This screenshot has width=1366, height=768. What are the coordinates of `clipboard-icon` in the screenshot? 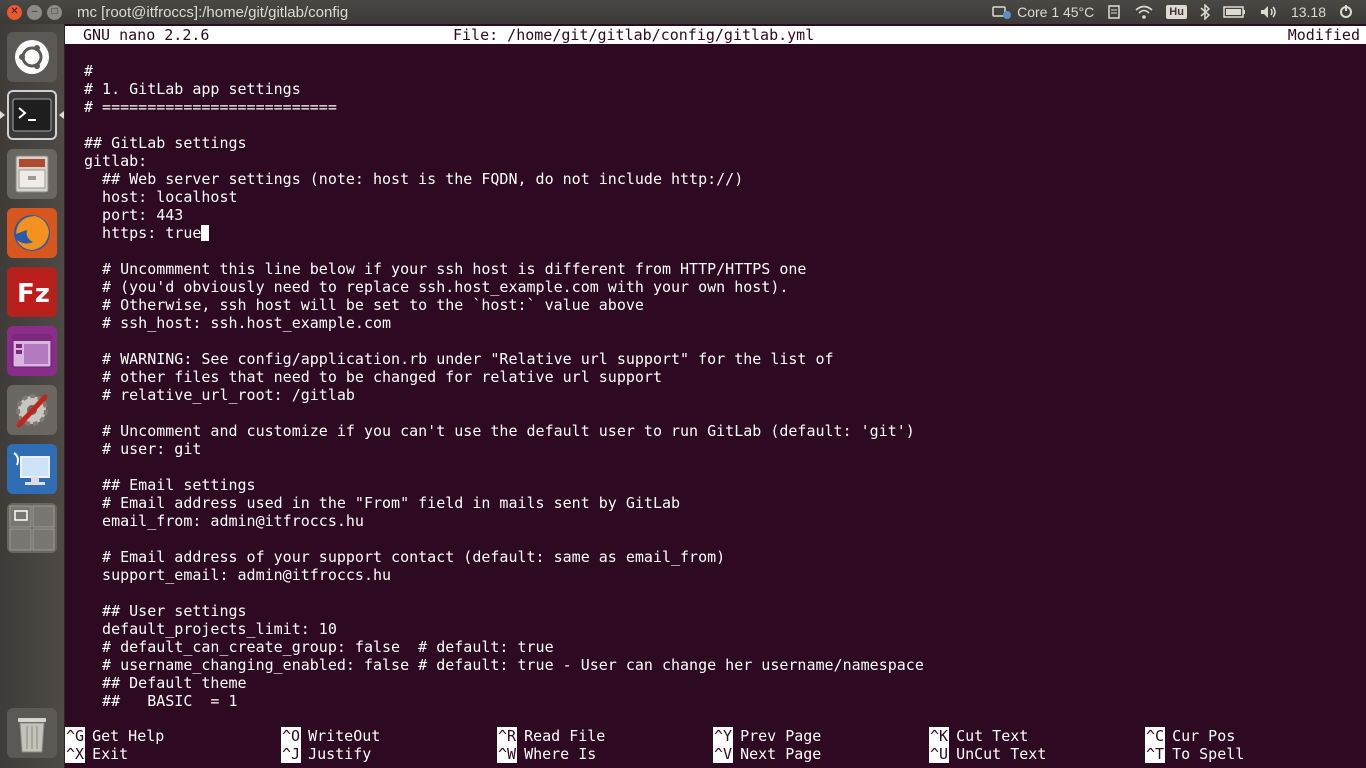 It's located at (1114, 12).